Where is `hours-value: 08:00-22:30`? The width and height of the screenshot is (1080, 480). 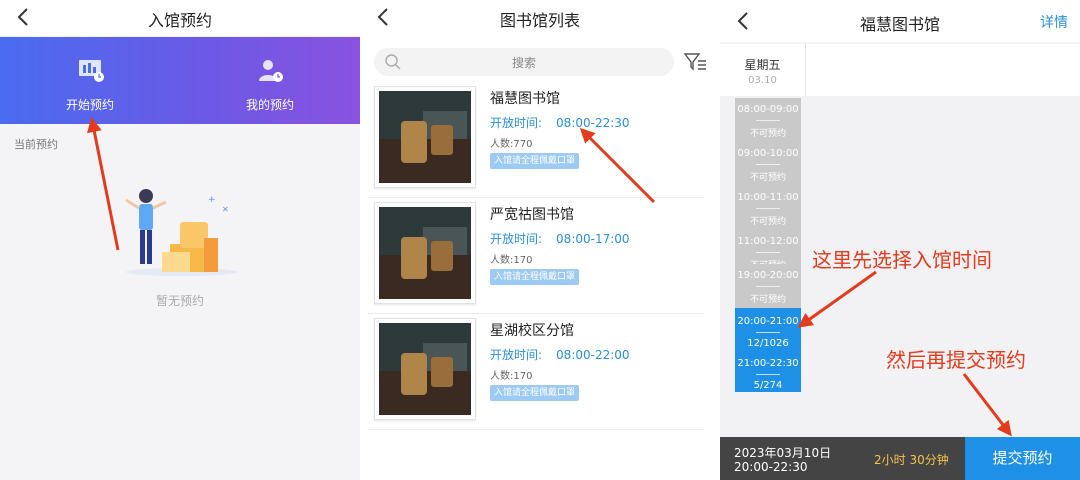 hours-value: 08:00-22:30 is located at coordinates (593, 123).